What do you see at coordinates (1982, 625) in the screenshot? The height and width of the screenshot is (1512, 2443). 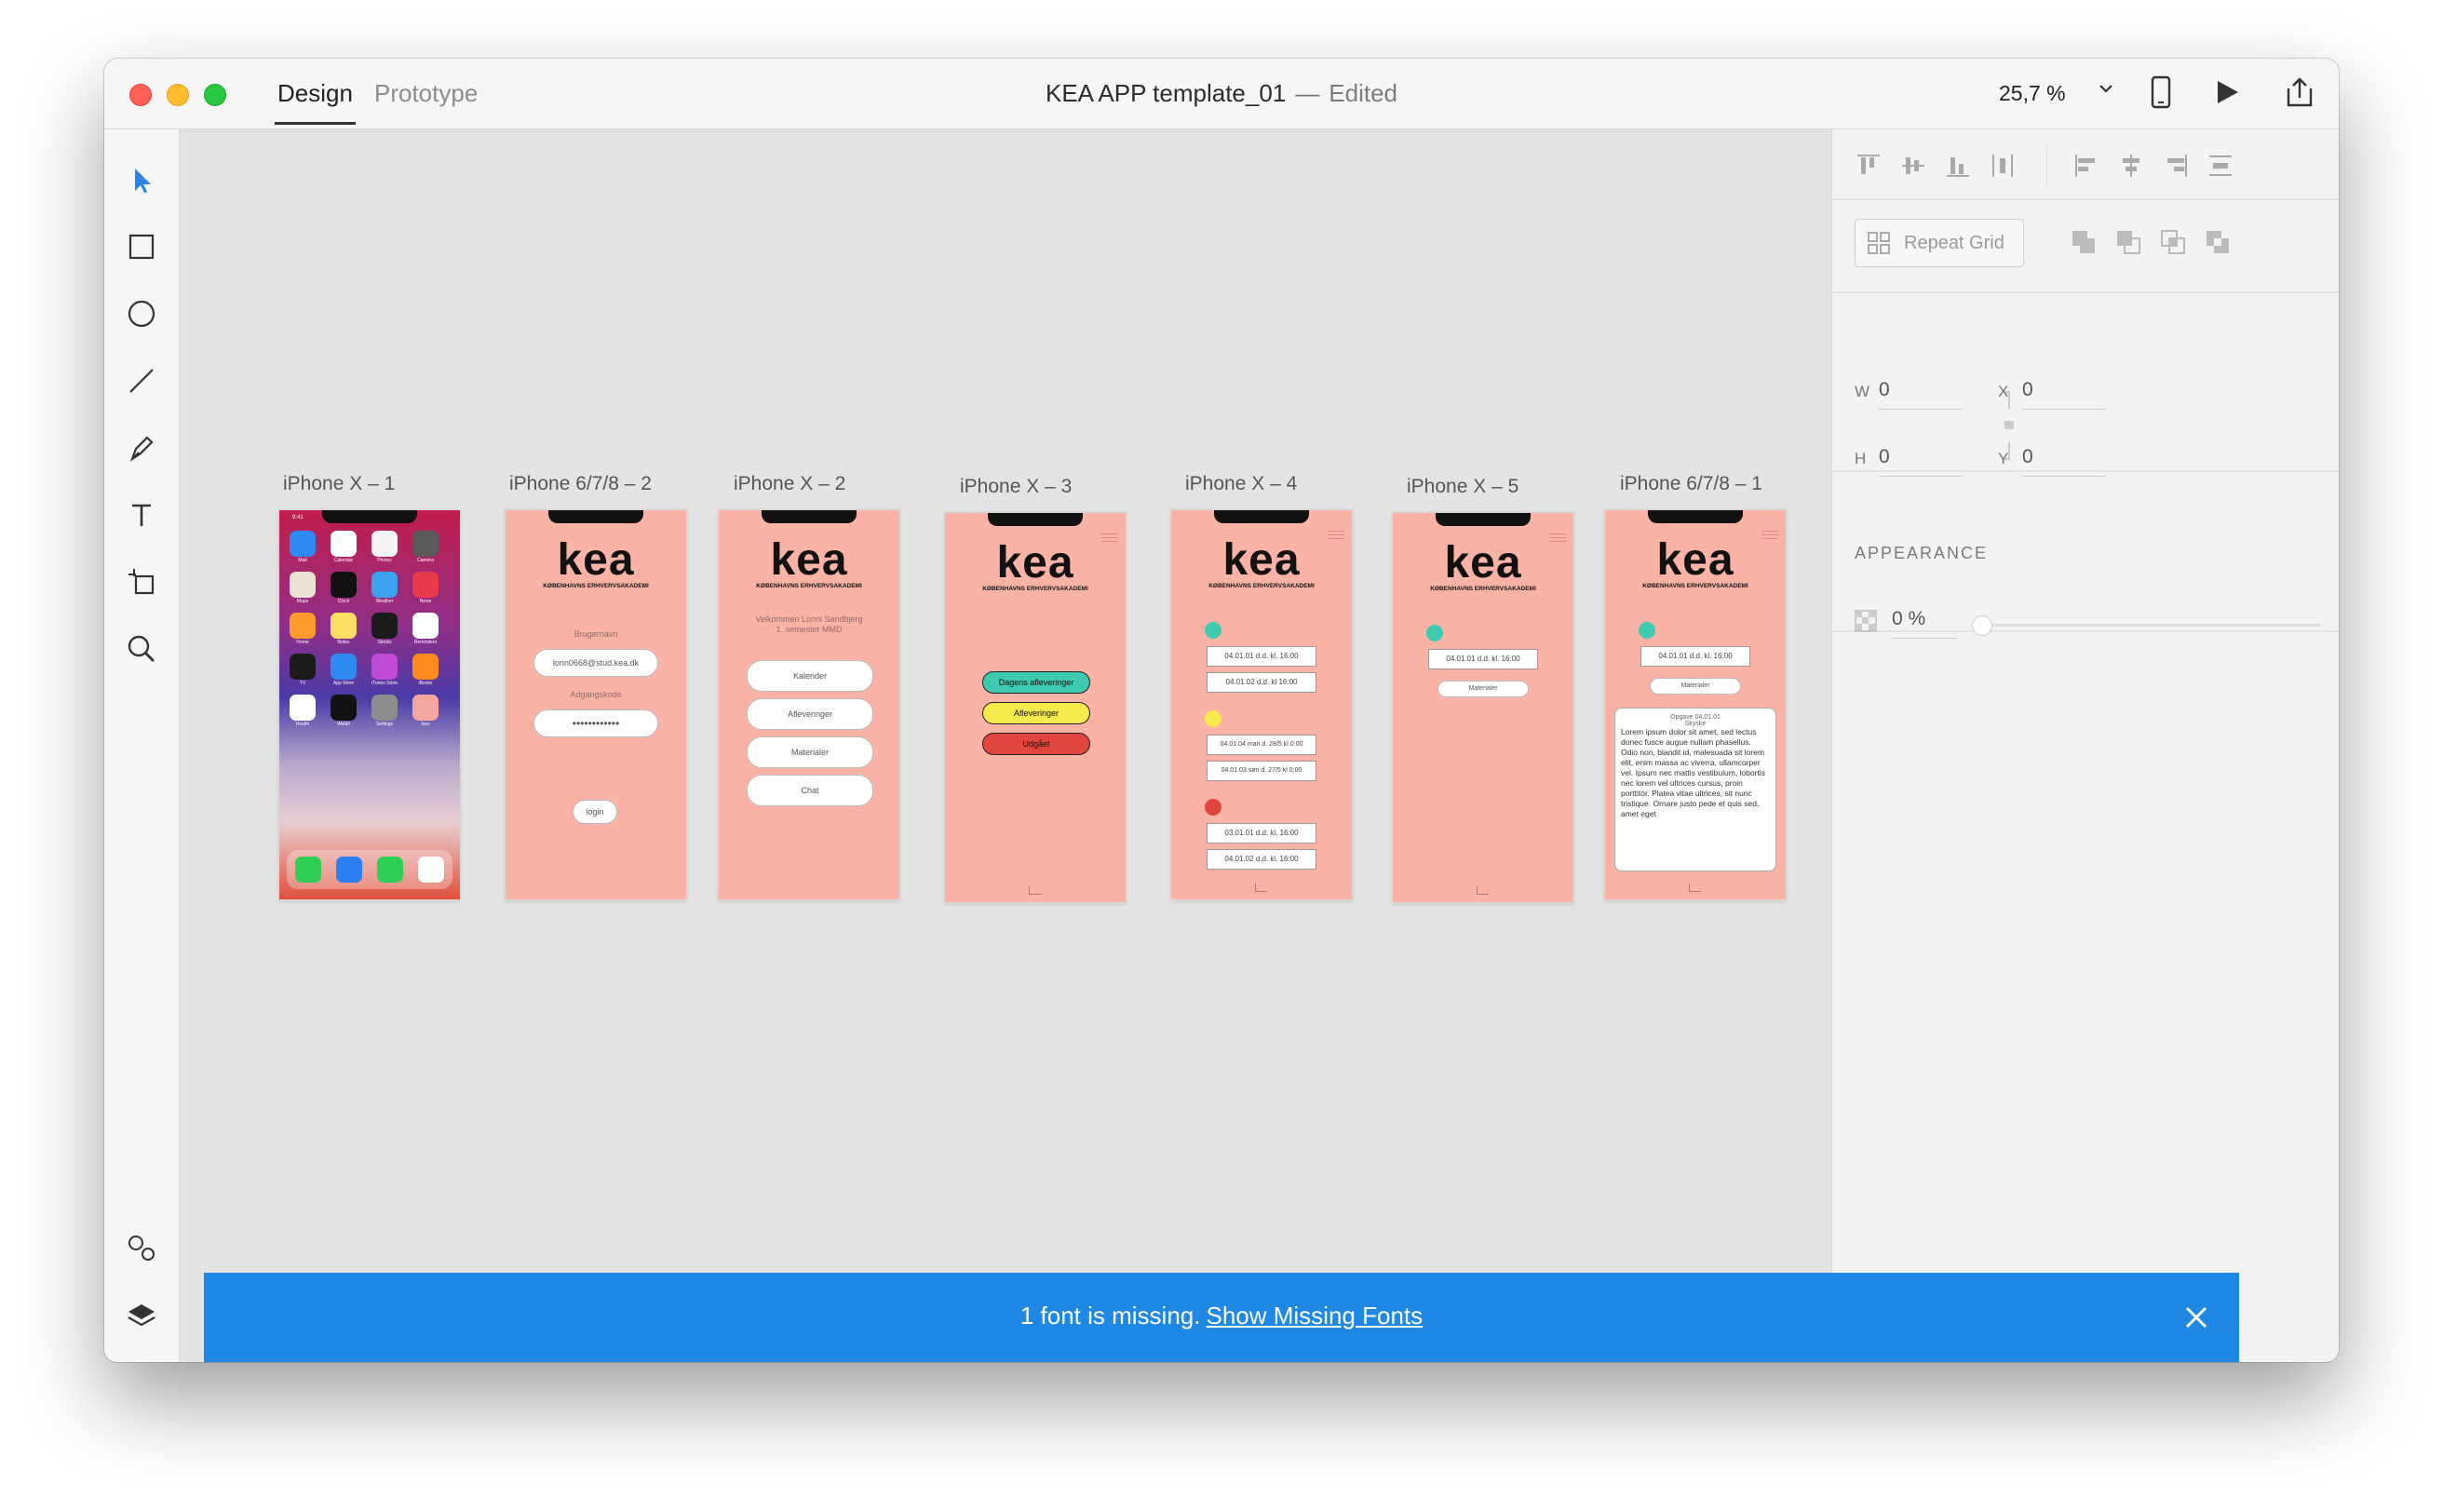 I see `opacity-slider-handle` at bounding box center [1982, 625].